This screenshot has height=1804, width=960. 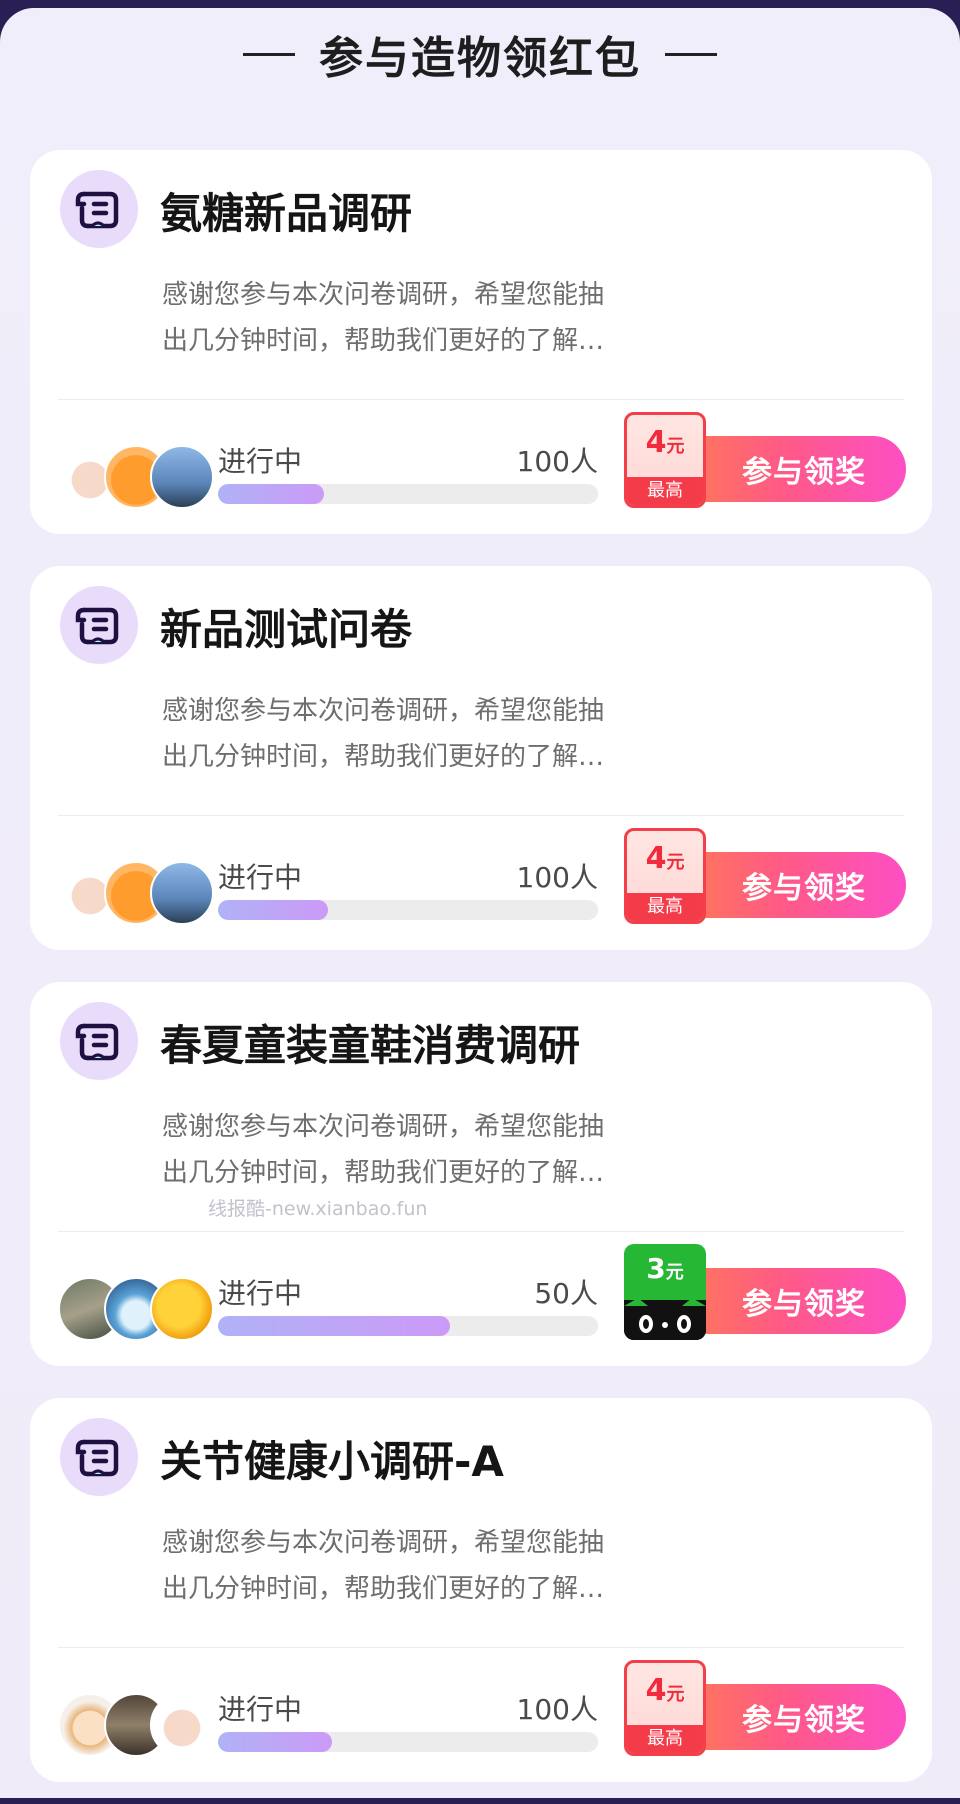 I want to click on reward-amount: 3元, so click(x=665, y=1268).